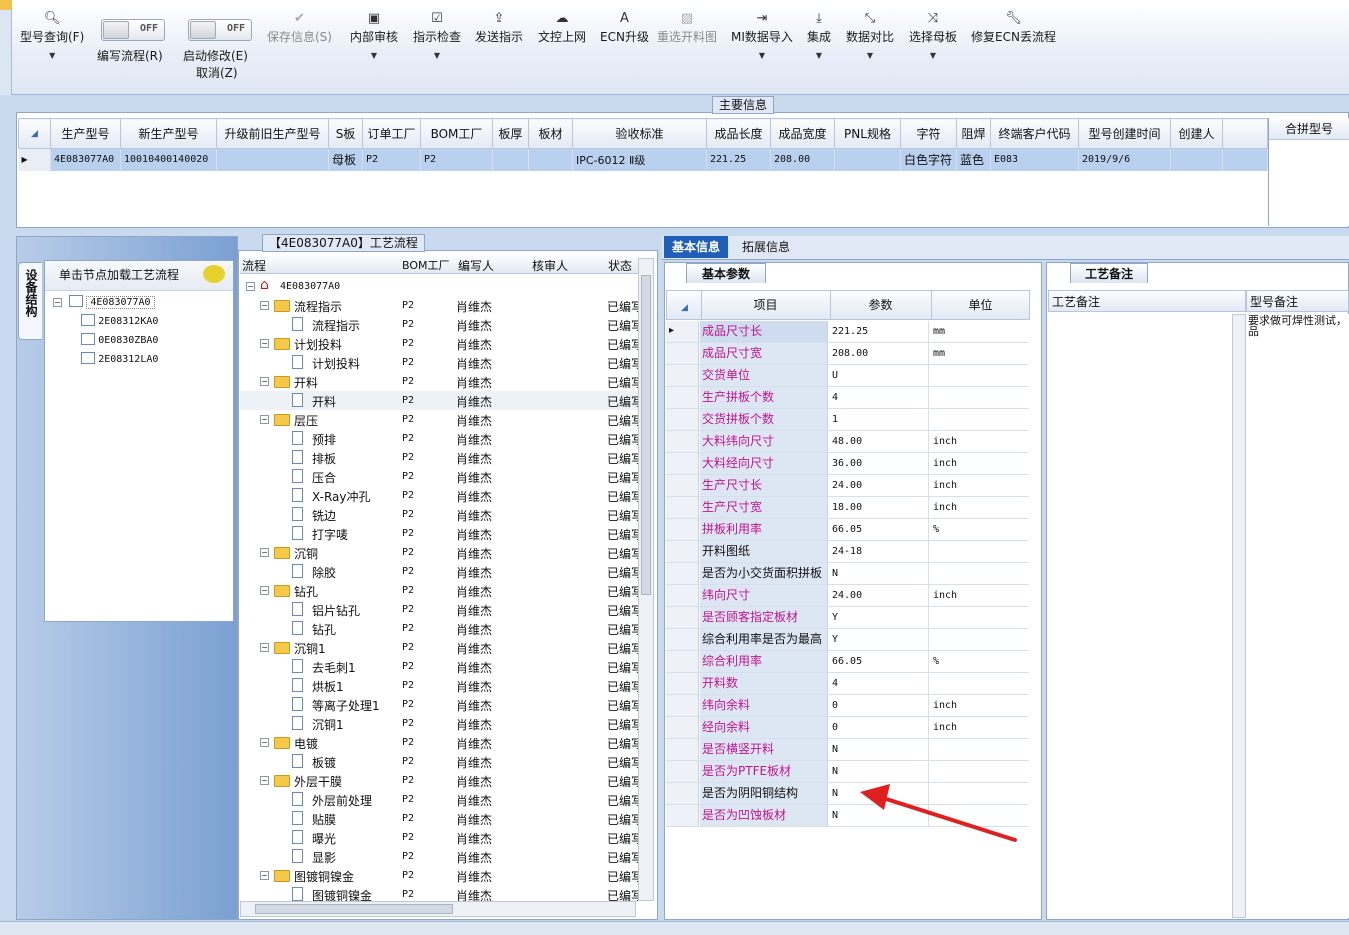 This screenshot has height=935, width=1349. Describe the element at coordinates (847, 354) in the screenshot. I see `param-row: 成品尺寸宽 208.00 mm` at that location.